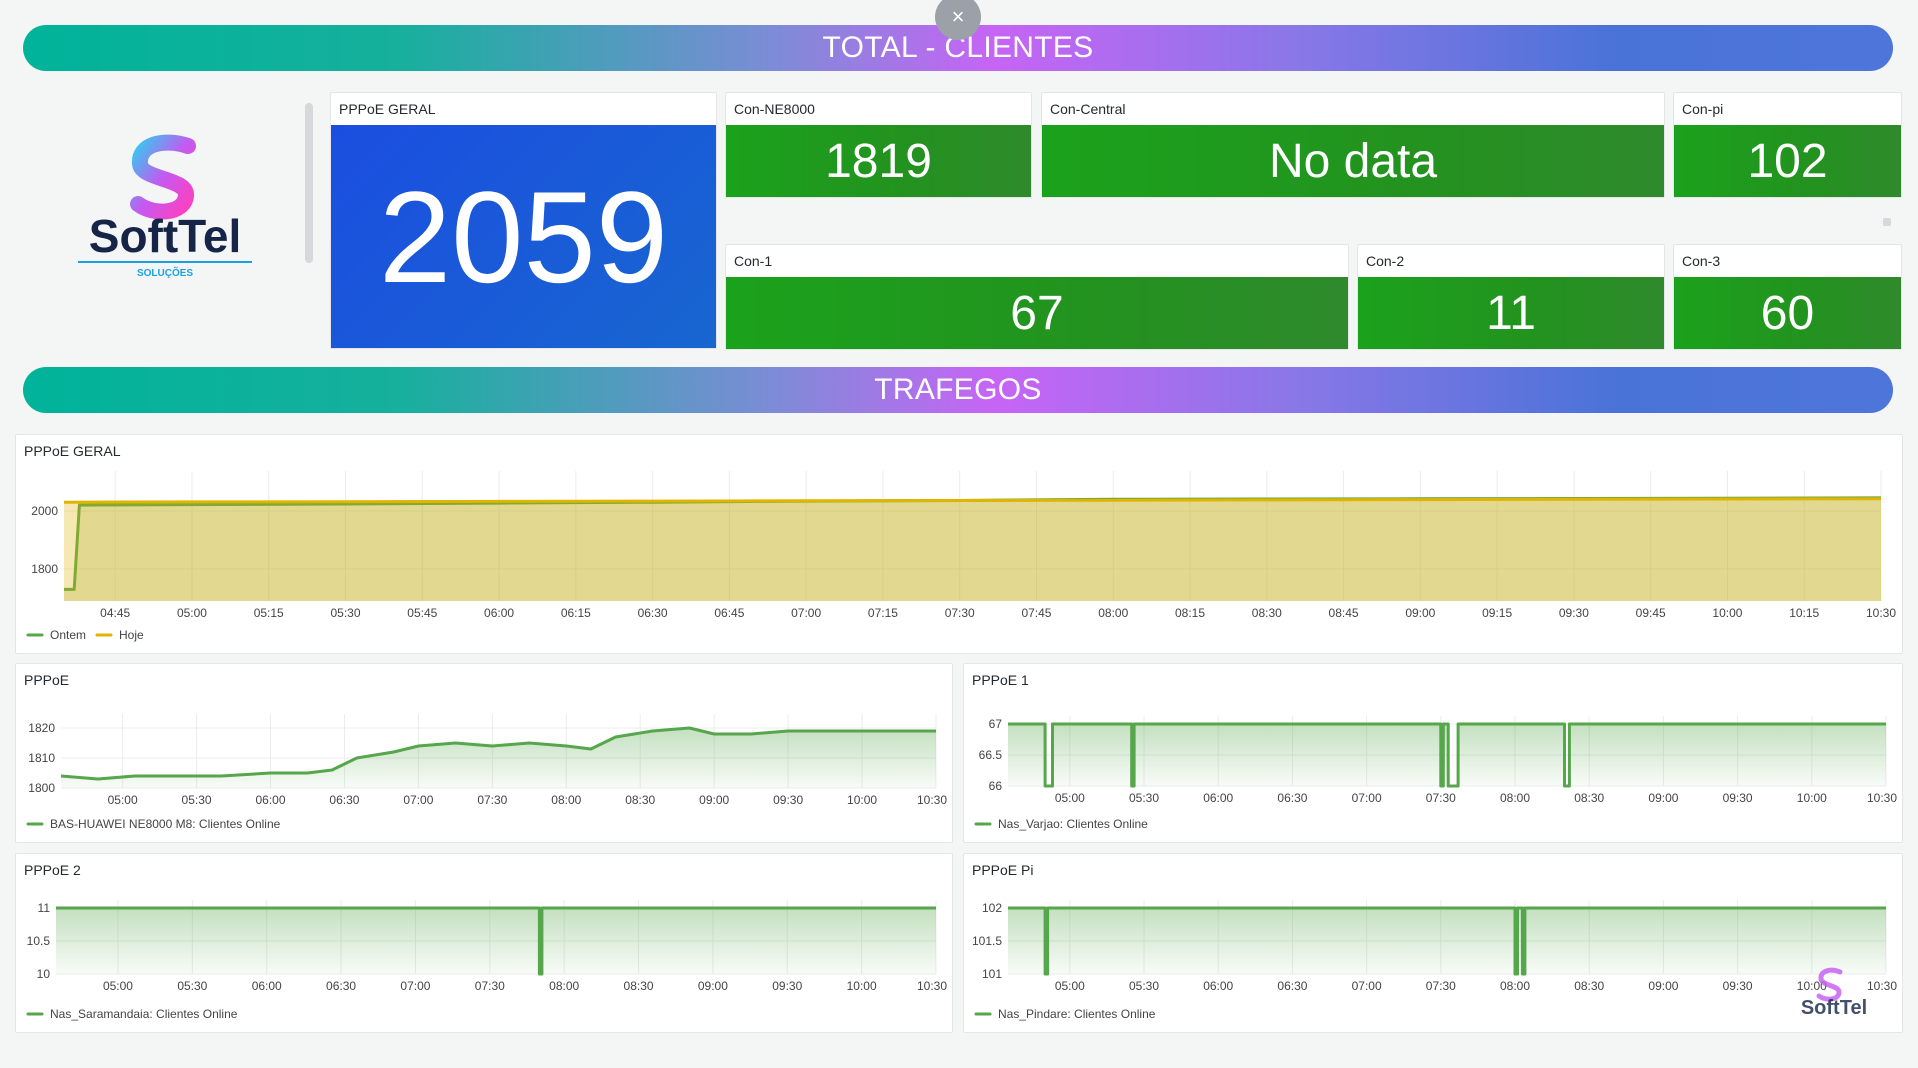 This screenshot has height=1068, width=1918. Describe the element at coordinates (576, 613) in the screenshot. I see `x-tick-label: 06:15` at that location.